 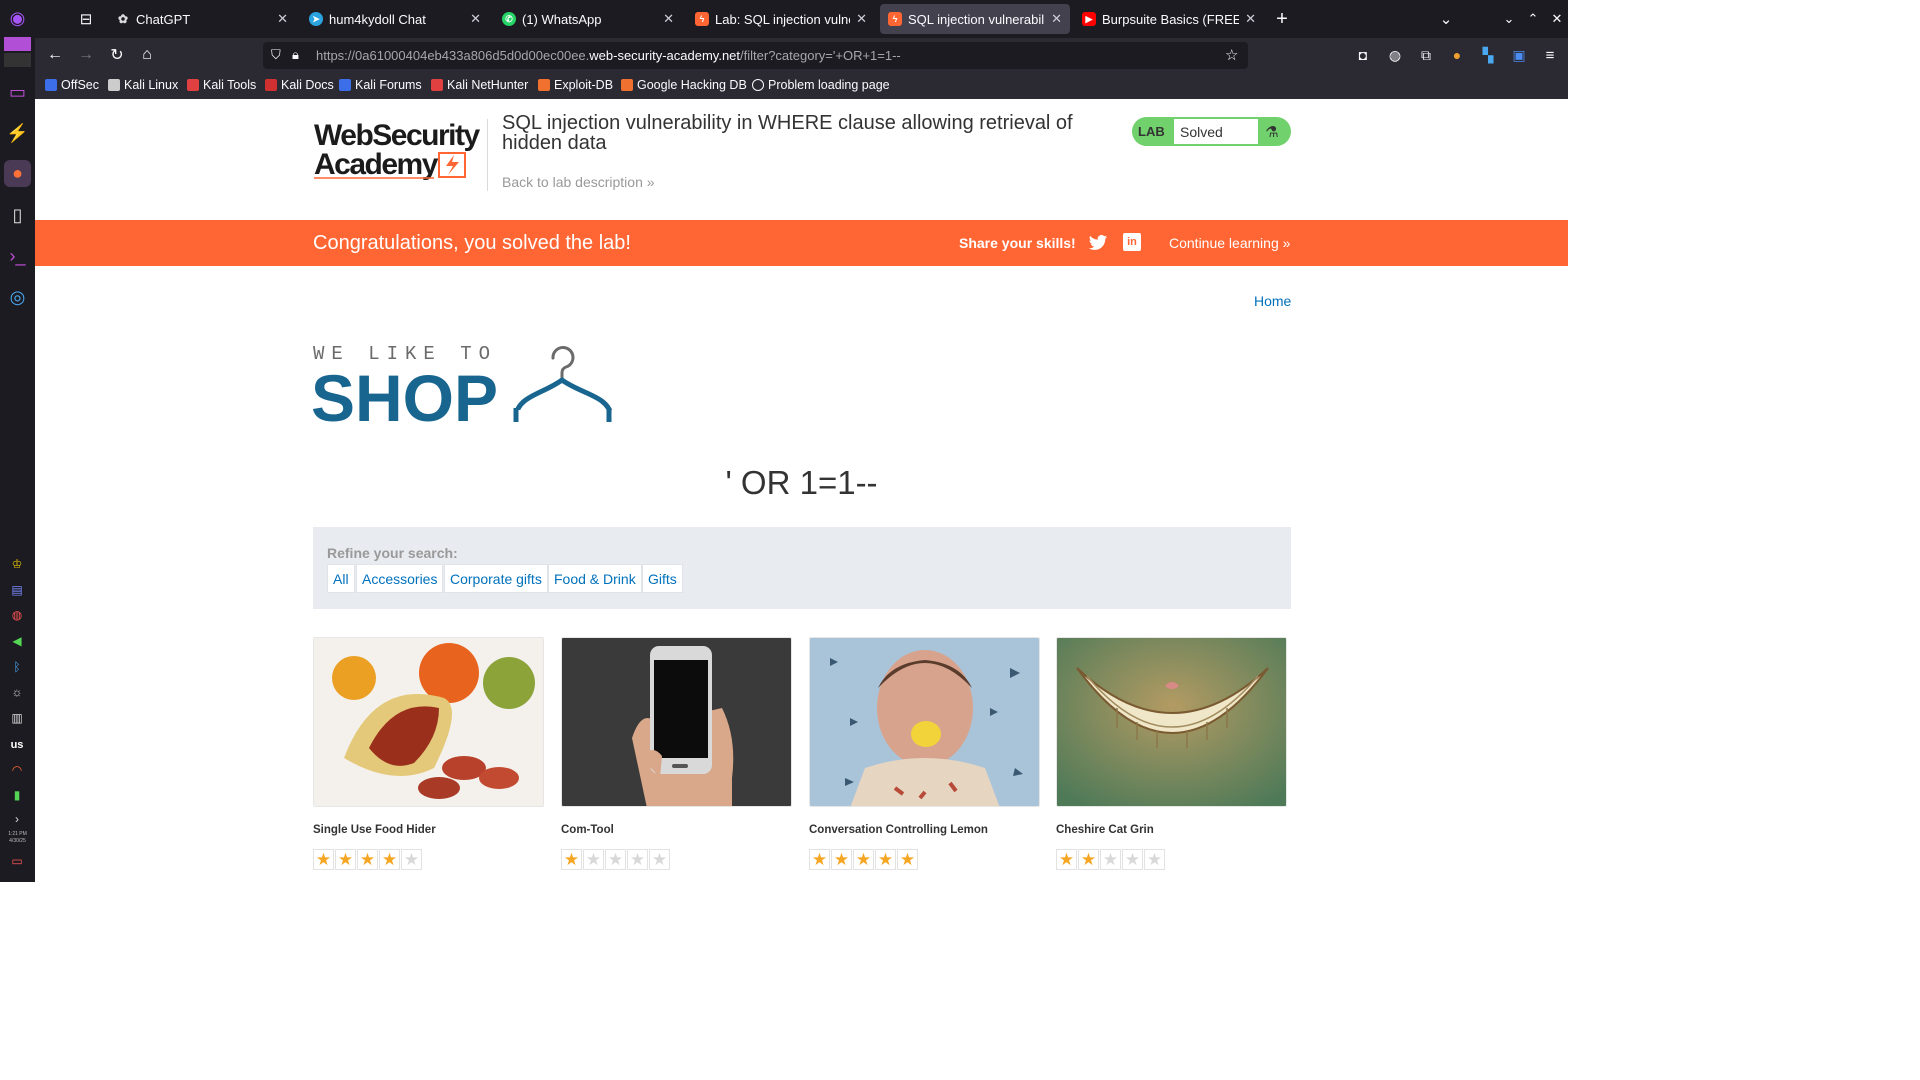 I want to click on foxyproxy-icon: ▚, so click(x=1488, y=55).